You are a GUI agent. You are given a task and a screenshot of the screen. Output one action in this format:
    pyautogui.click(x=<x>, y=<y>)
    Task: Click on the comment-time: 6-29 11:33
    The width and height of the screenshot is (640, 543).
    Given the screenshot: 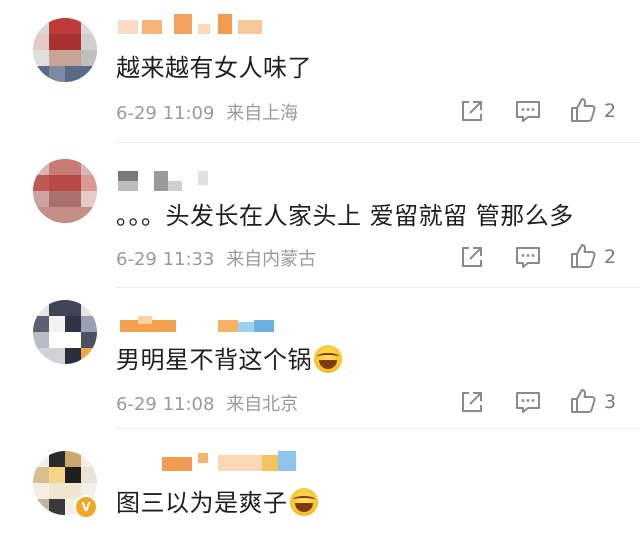 What is the action you would take?
    pyautogui.click(x=165, y=259)
    